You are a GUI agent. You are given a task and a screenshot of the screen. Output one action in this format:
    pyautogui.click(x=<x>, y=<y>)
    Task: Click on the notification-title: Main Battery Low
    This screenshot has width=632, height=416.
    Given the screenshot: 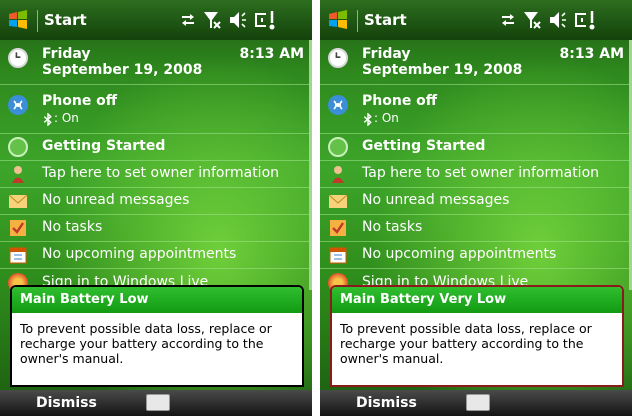 What is the action you would take?
    pyautogui.click(x=157, y=300)
    